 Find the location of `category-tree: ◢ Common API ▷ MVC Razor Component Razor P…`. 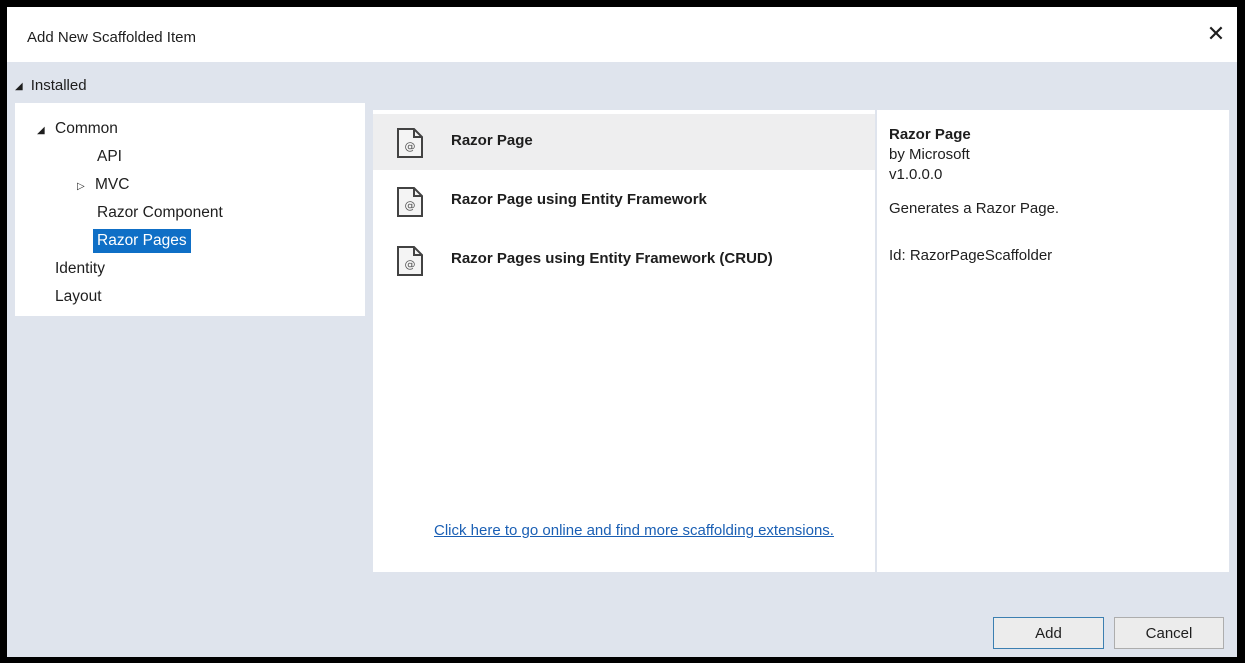

category-tree: ◢ Common API ▷ MVC Razor Component Razor P… is located at coordinates (190, 209).